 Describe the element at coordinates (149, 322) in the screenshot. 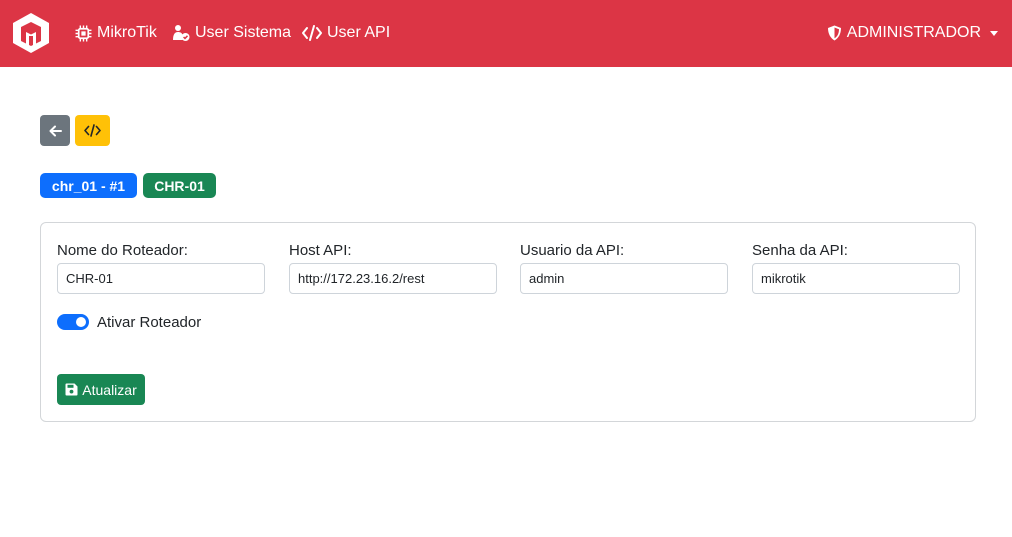

I see `enable-router-label: Ativar Roteador` at that location.